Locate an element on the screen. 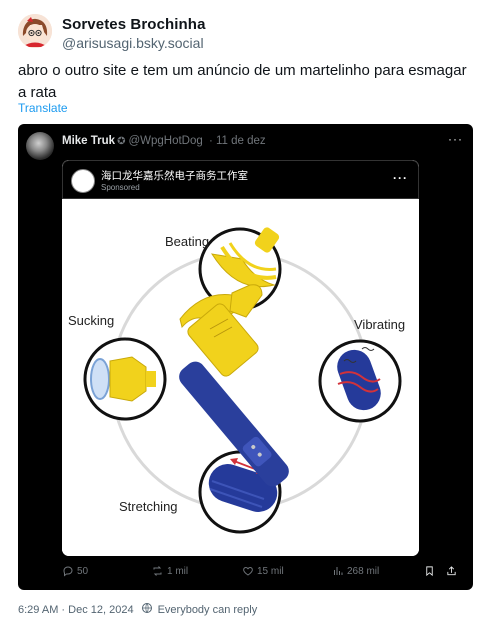 Image resolution: width=489 pixels, height=628 pixels. ad-more-icon: ··· is located at coordinates (400, 178).